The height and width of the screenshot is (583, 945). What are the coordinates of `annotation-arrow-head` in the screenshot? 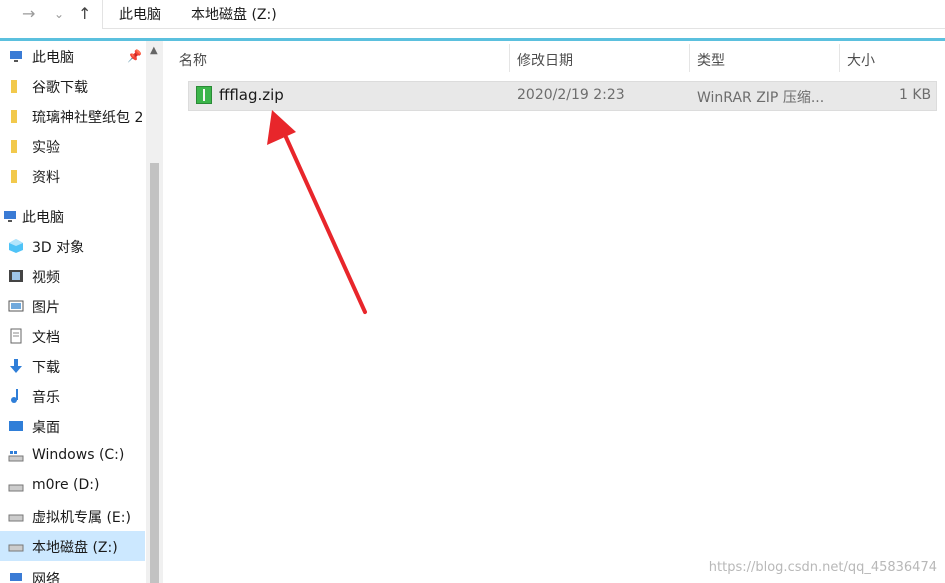 It's located at (281, 127).